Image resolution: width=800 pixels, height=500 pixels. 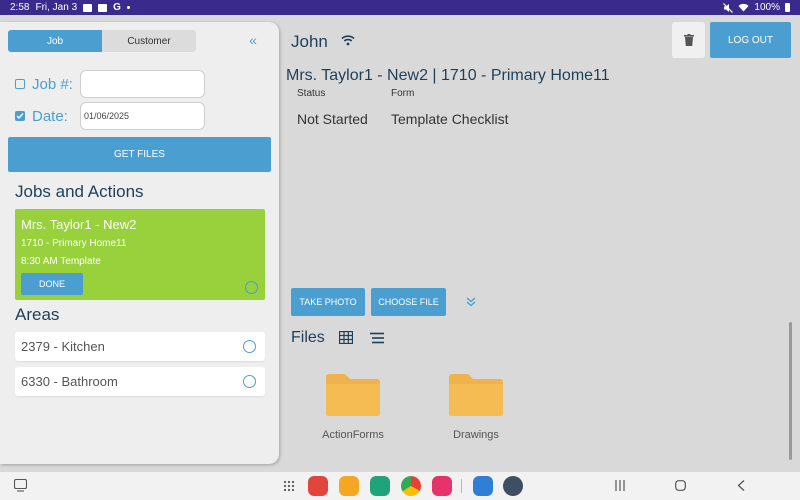 I want to click on trash-icon, so click(x=688, y=40).